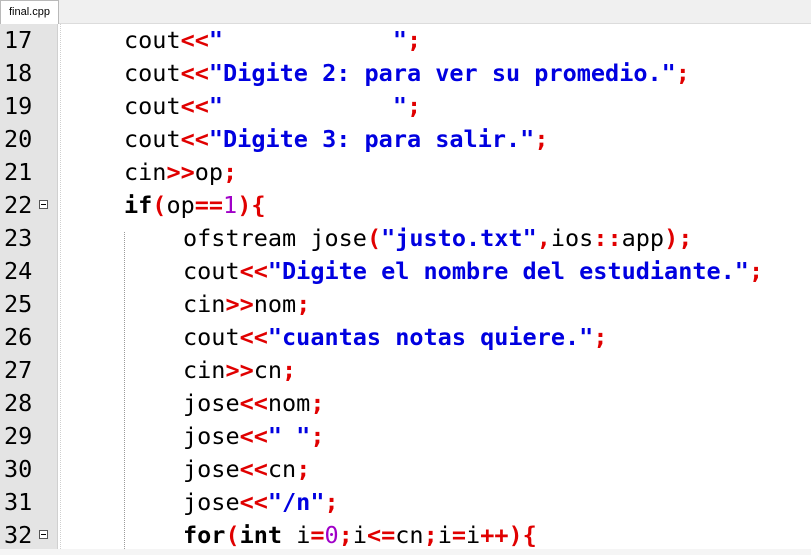  I want to click on code-token: 1, so click(230, 205).